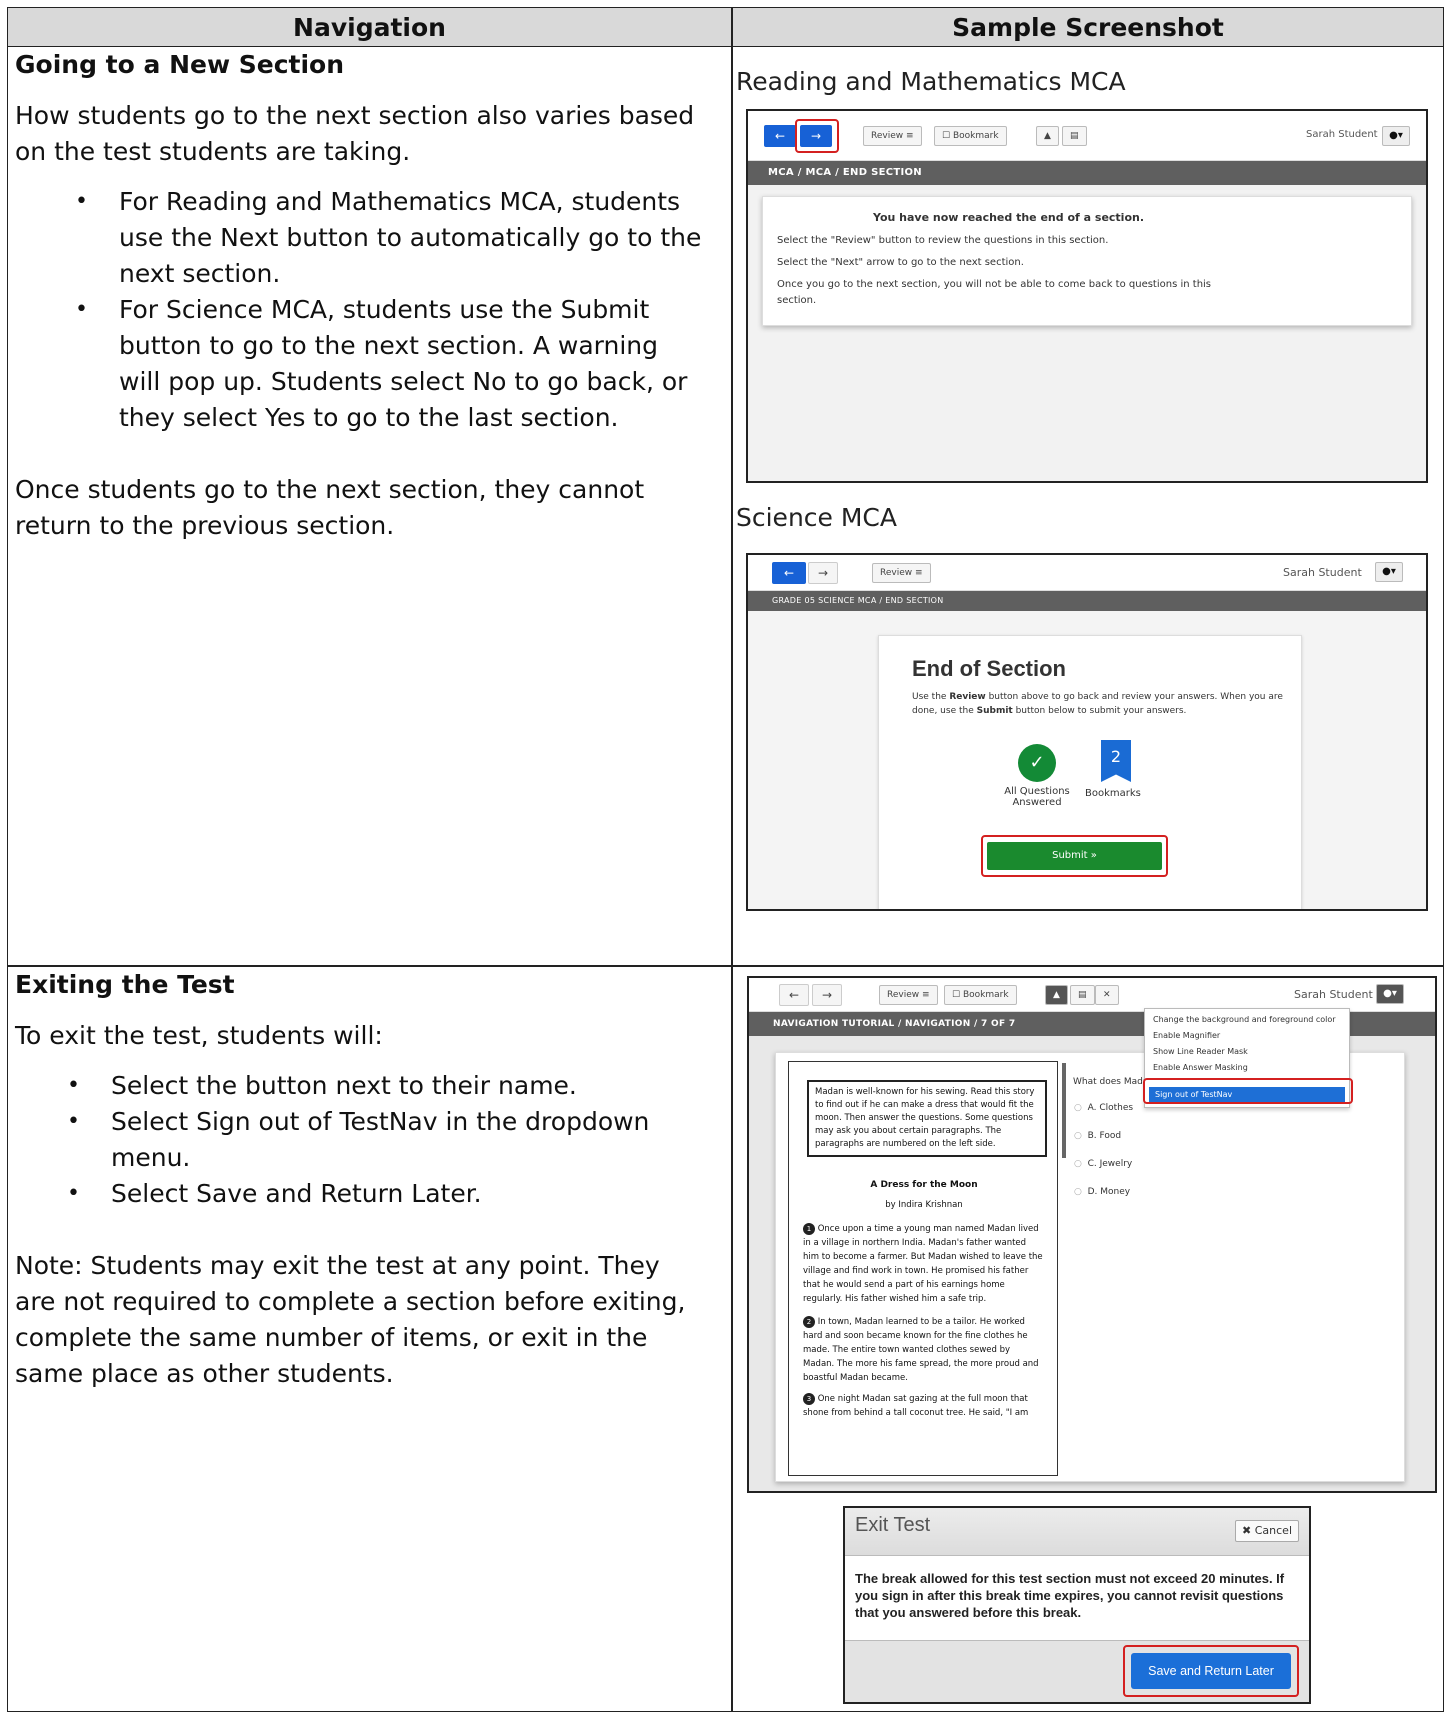 This screenshot has width=1448, height=1712. What do you see at coordinates (369, 27) in the screenshot?
I see `header-navigation: Navigation` at bounding box center [369, 27].